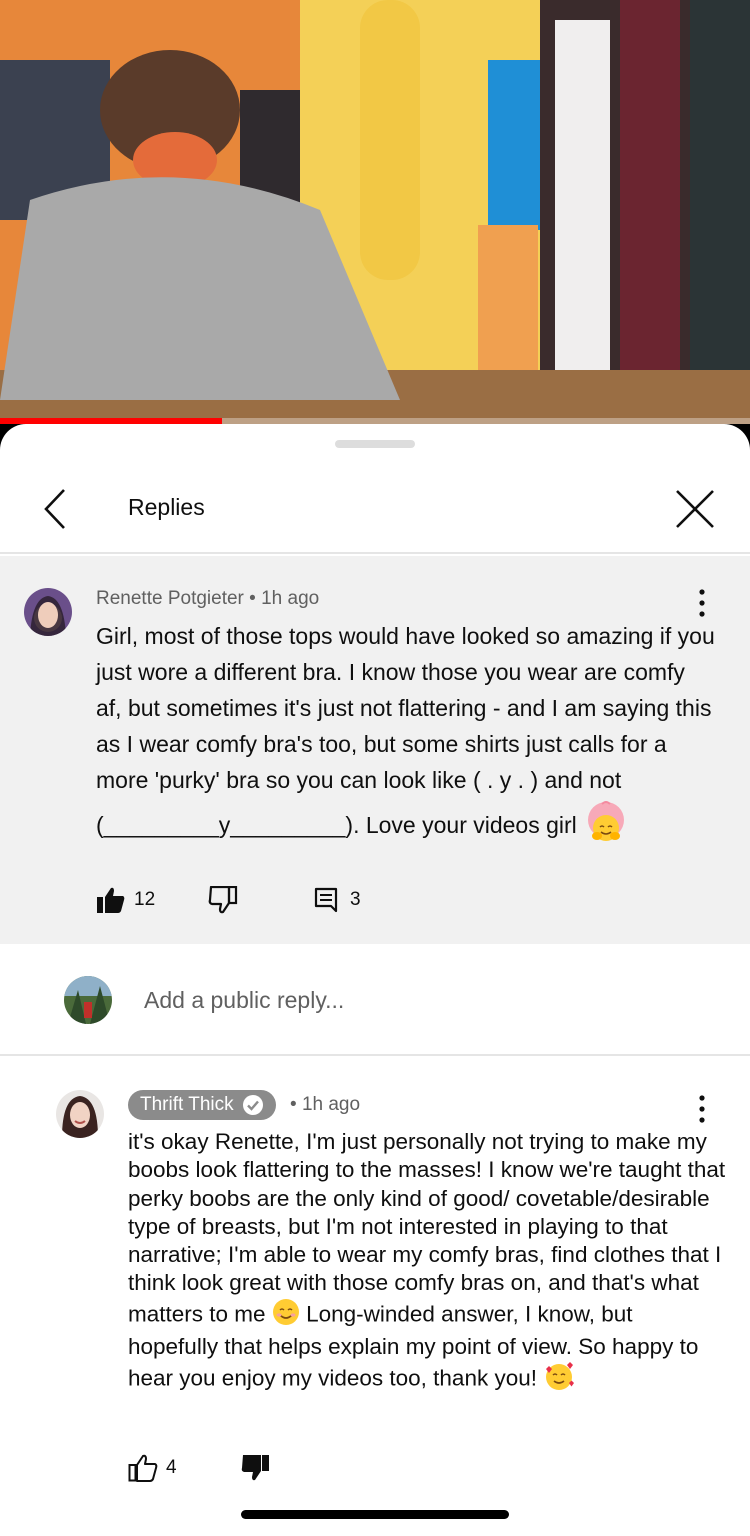 Image resolution: width=750 pixels, height=1536 pixels. What do you see at coordinates (125, 900) in the screenshot?
I see `like-button: 12` at bounding box center [125, 900].